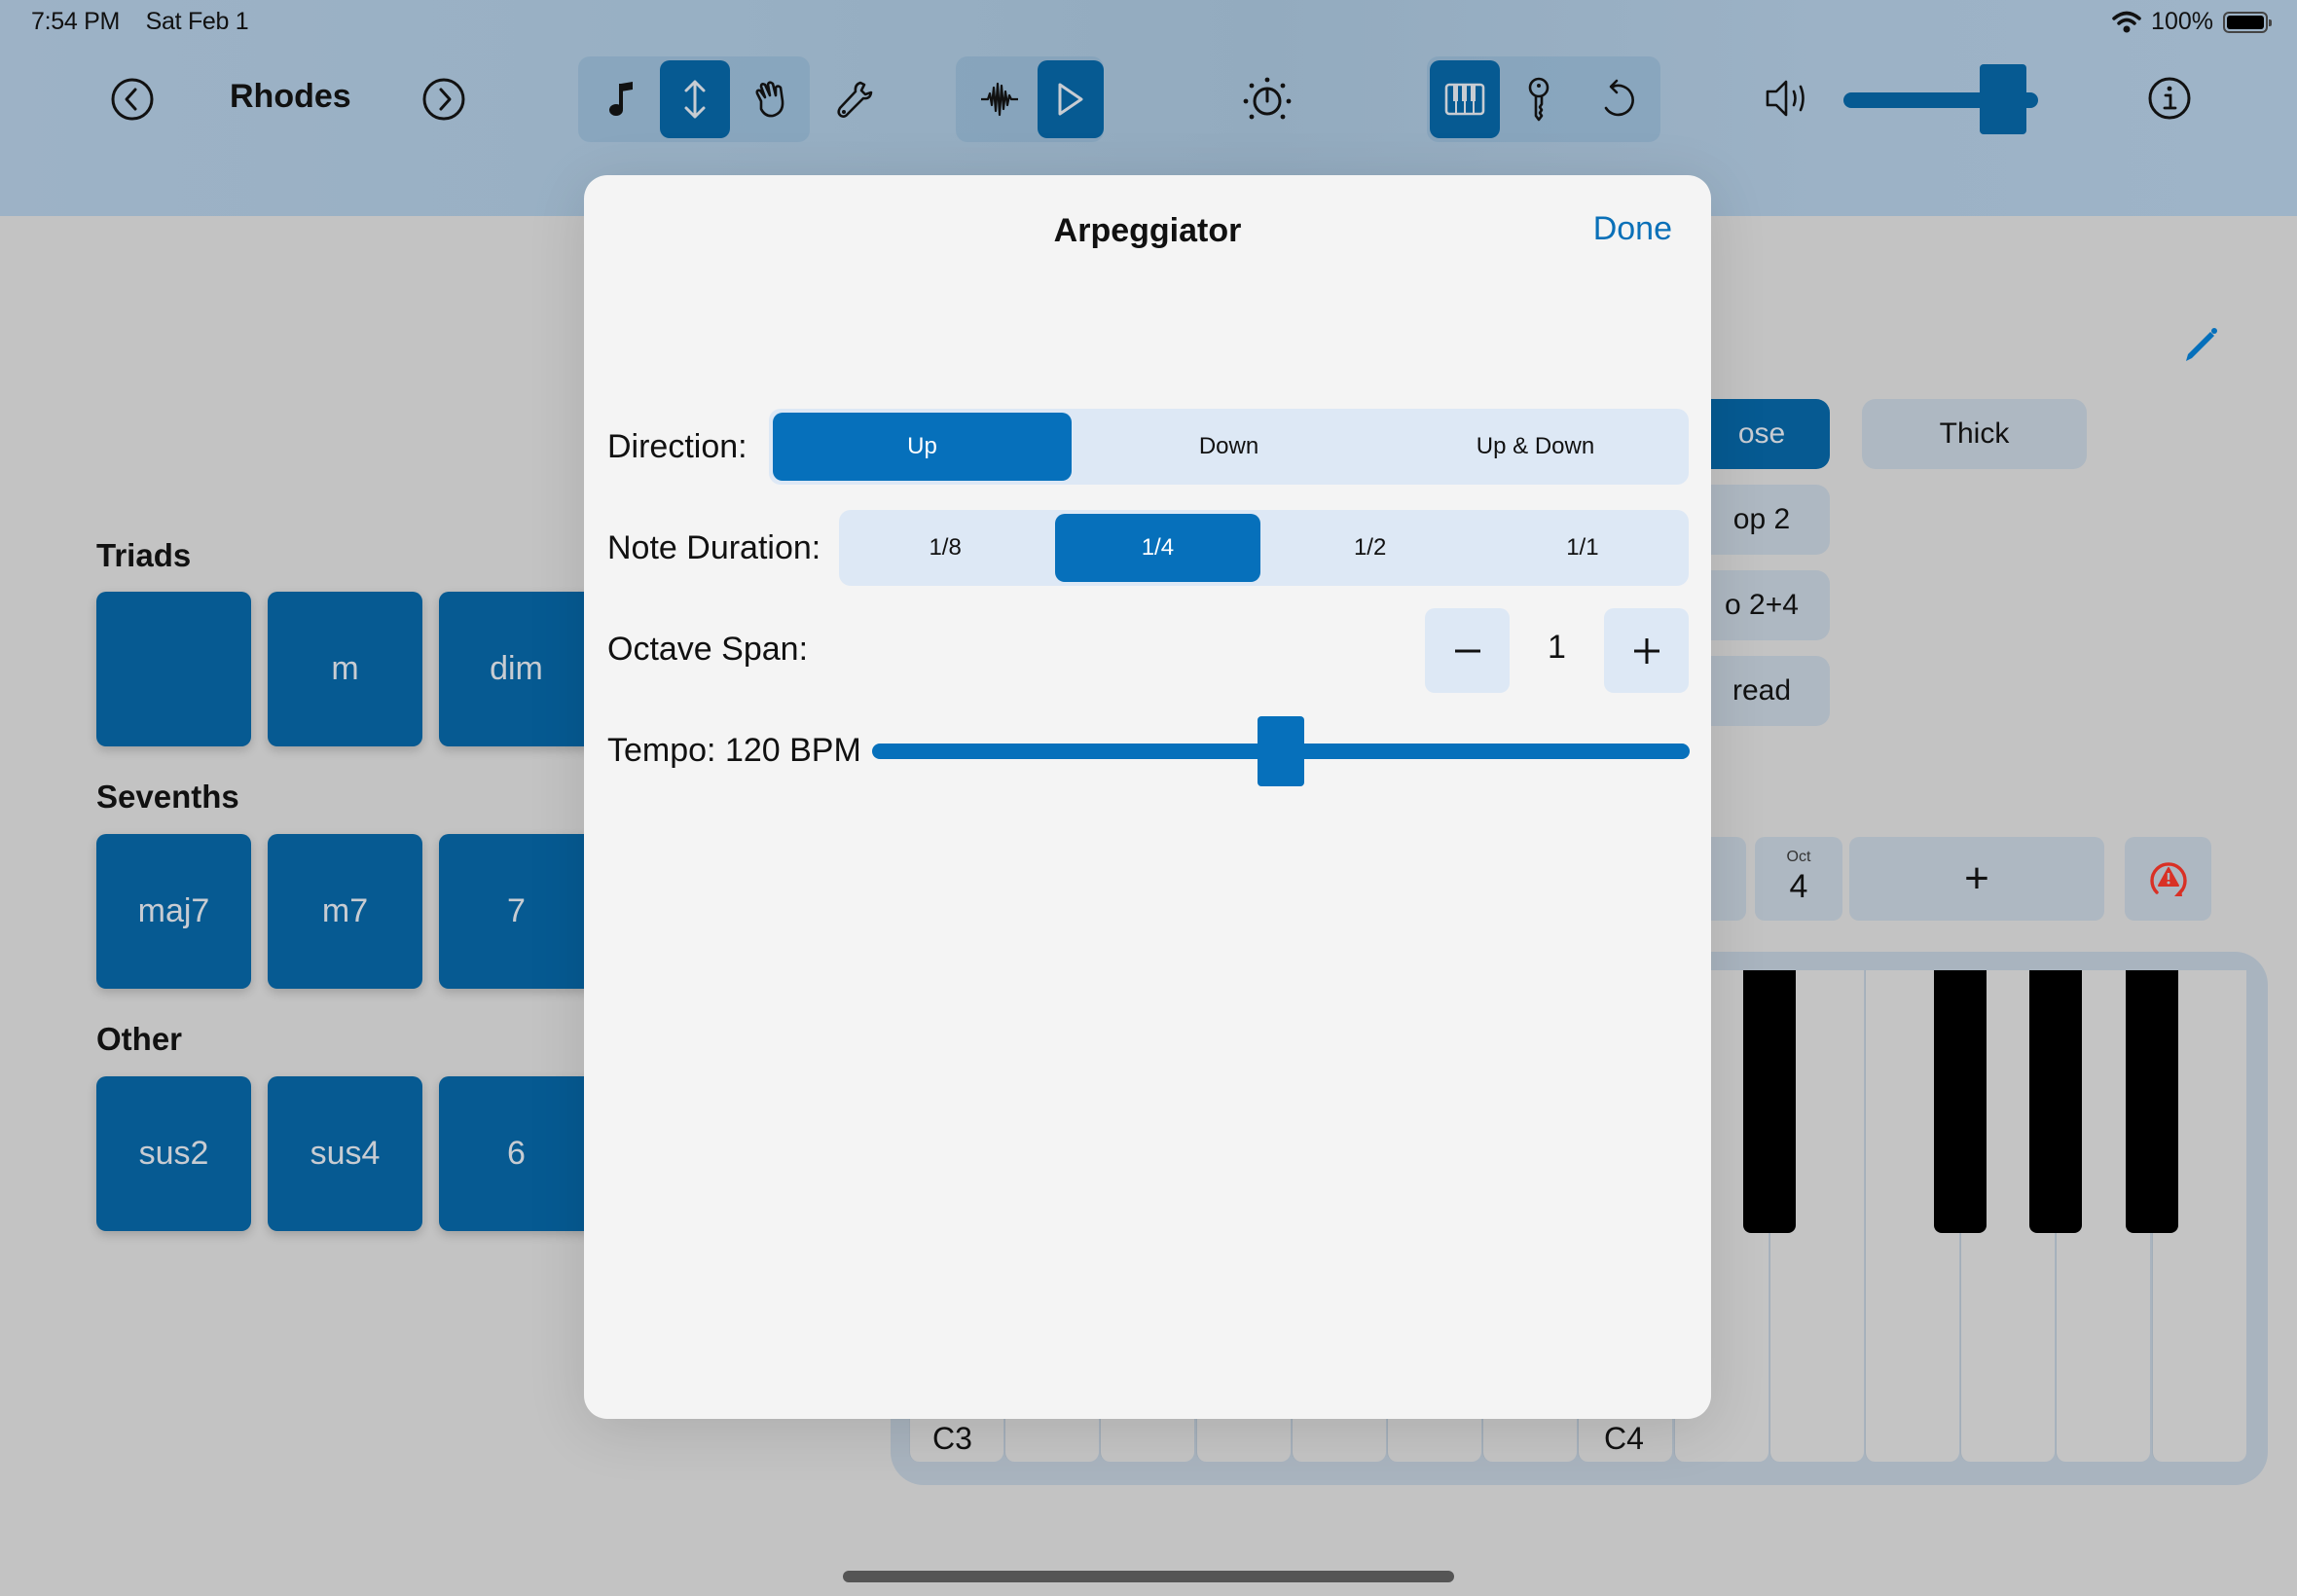 This screenshot has width=2297, height=1596. I want to click on direction-option-up: Up, so click(922, 447).